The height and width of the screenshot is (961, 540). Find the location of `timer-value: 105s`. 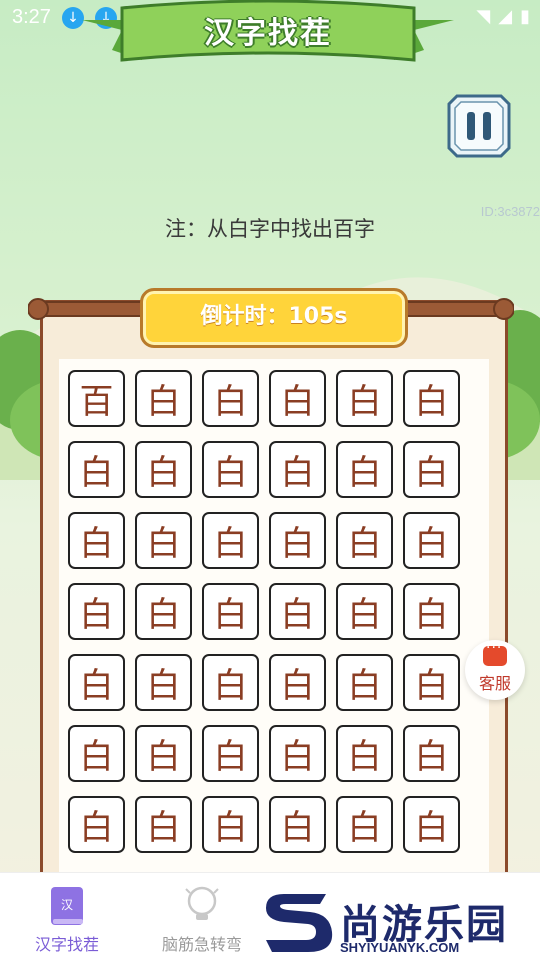

timer-value: 105s is located at coordinates (318, 316).